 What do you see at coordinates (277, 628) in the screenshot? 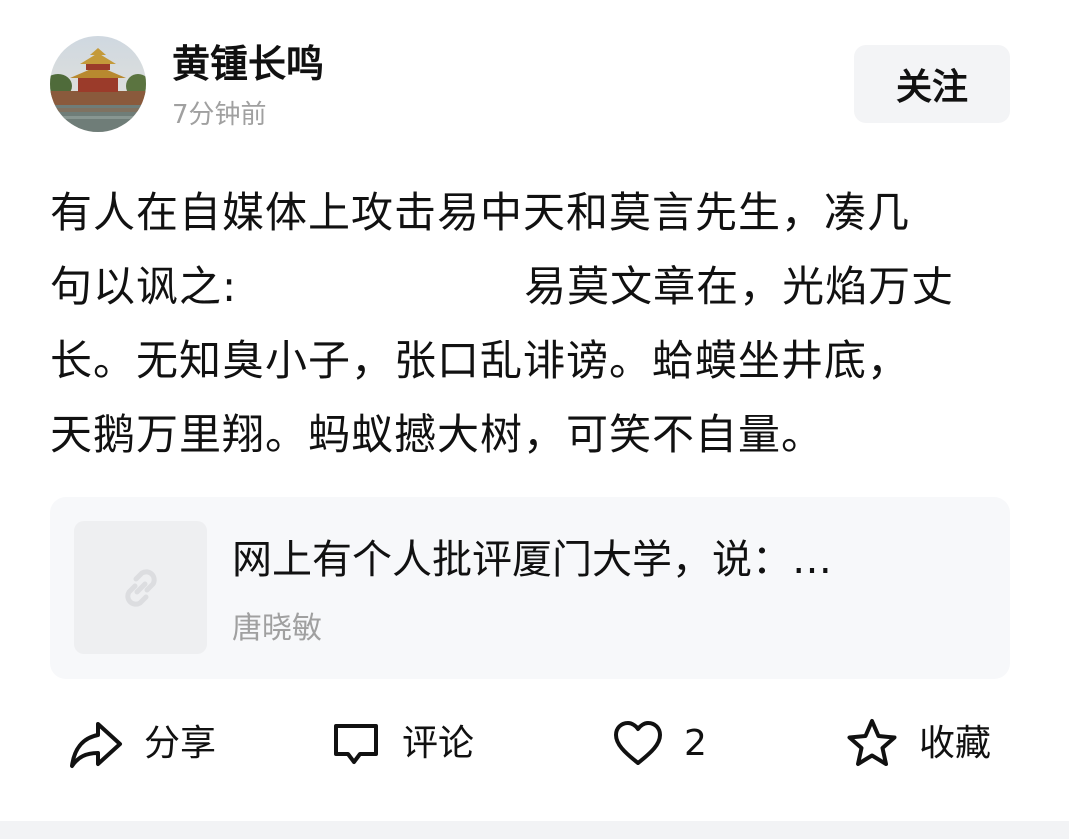
I see `linked-article-author: 唐晓敏` at bounding box center [277, 628].